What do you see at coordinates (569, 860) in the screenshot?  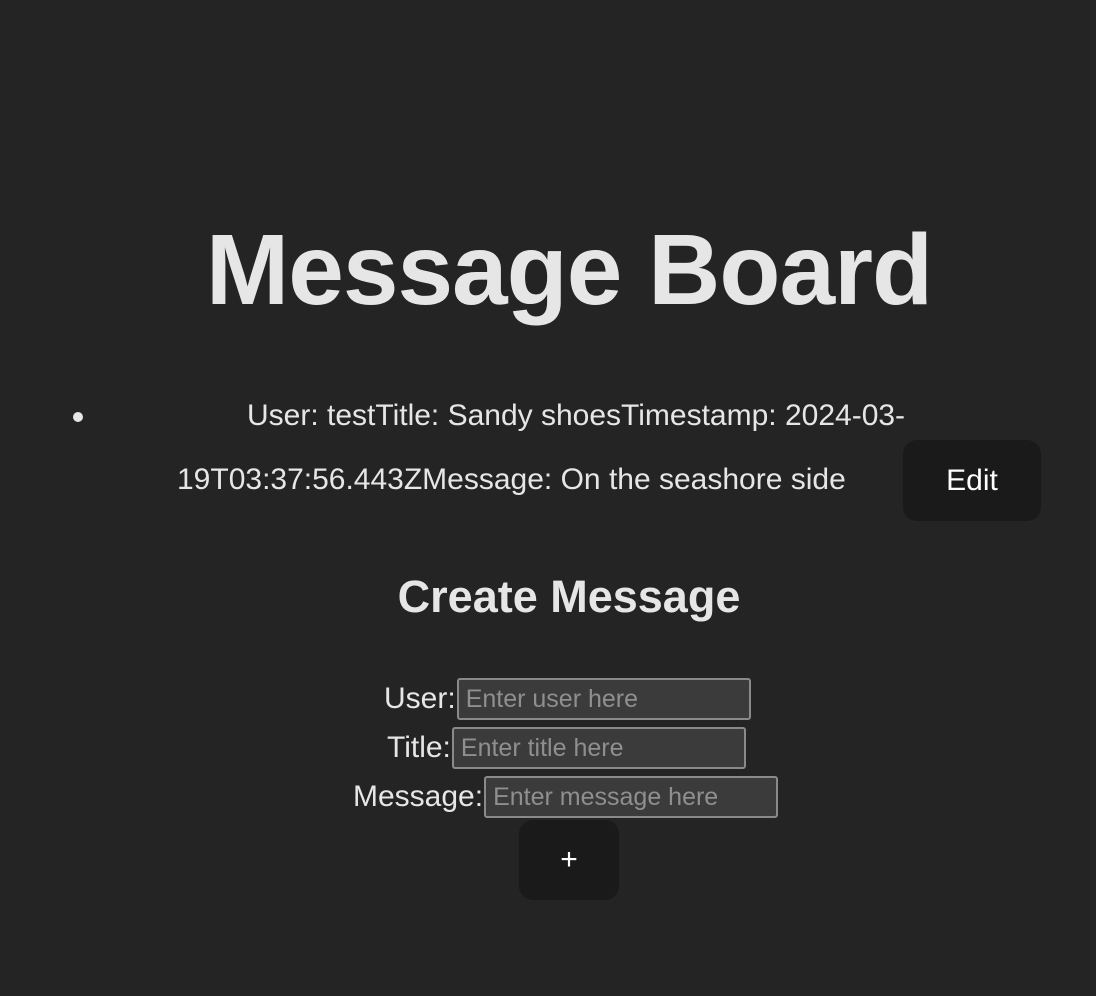 I see `add-message-button: +` at bounding box center [569, 860].